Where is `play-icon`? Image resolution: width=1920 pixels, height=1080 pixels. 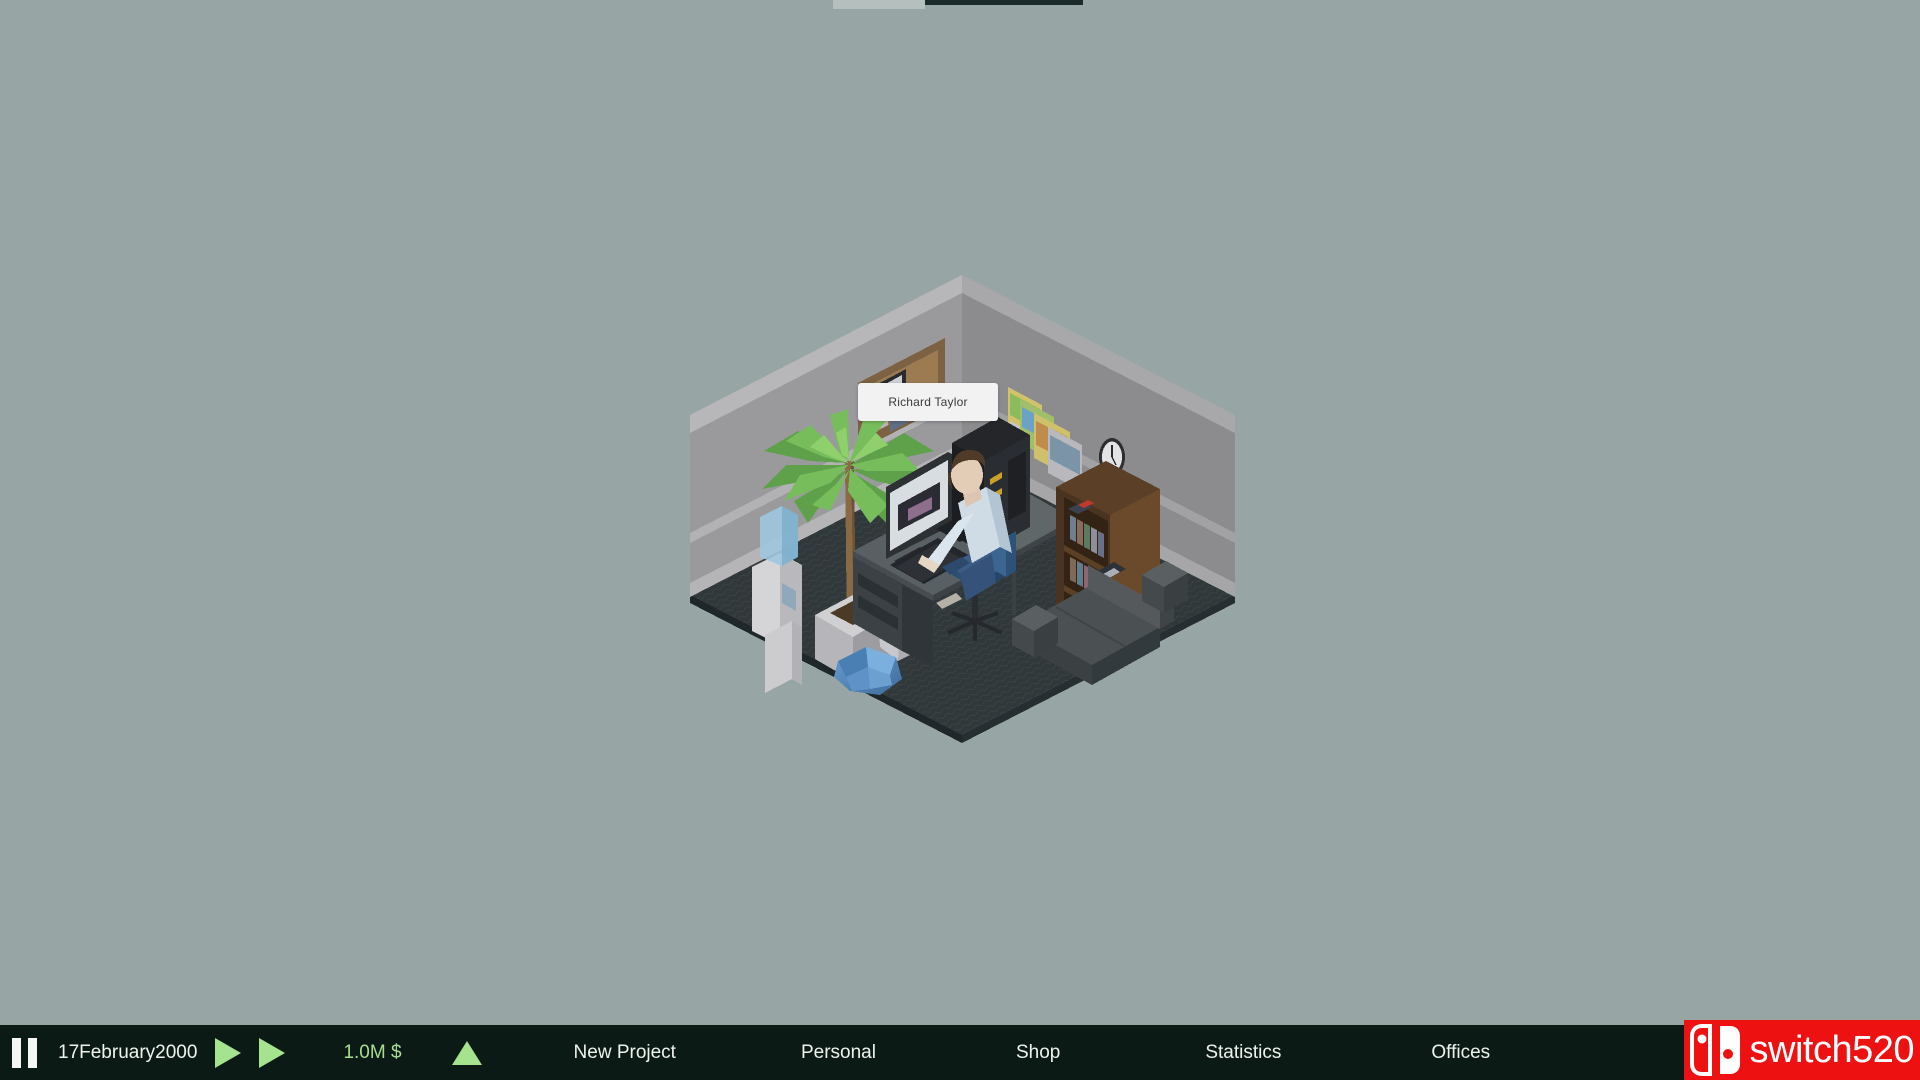 play-icon is located at coordinates (228, 1052).